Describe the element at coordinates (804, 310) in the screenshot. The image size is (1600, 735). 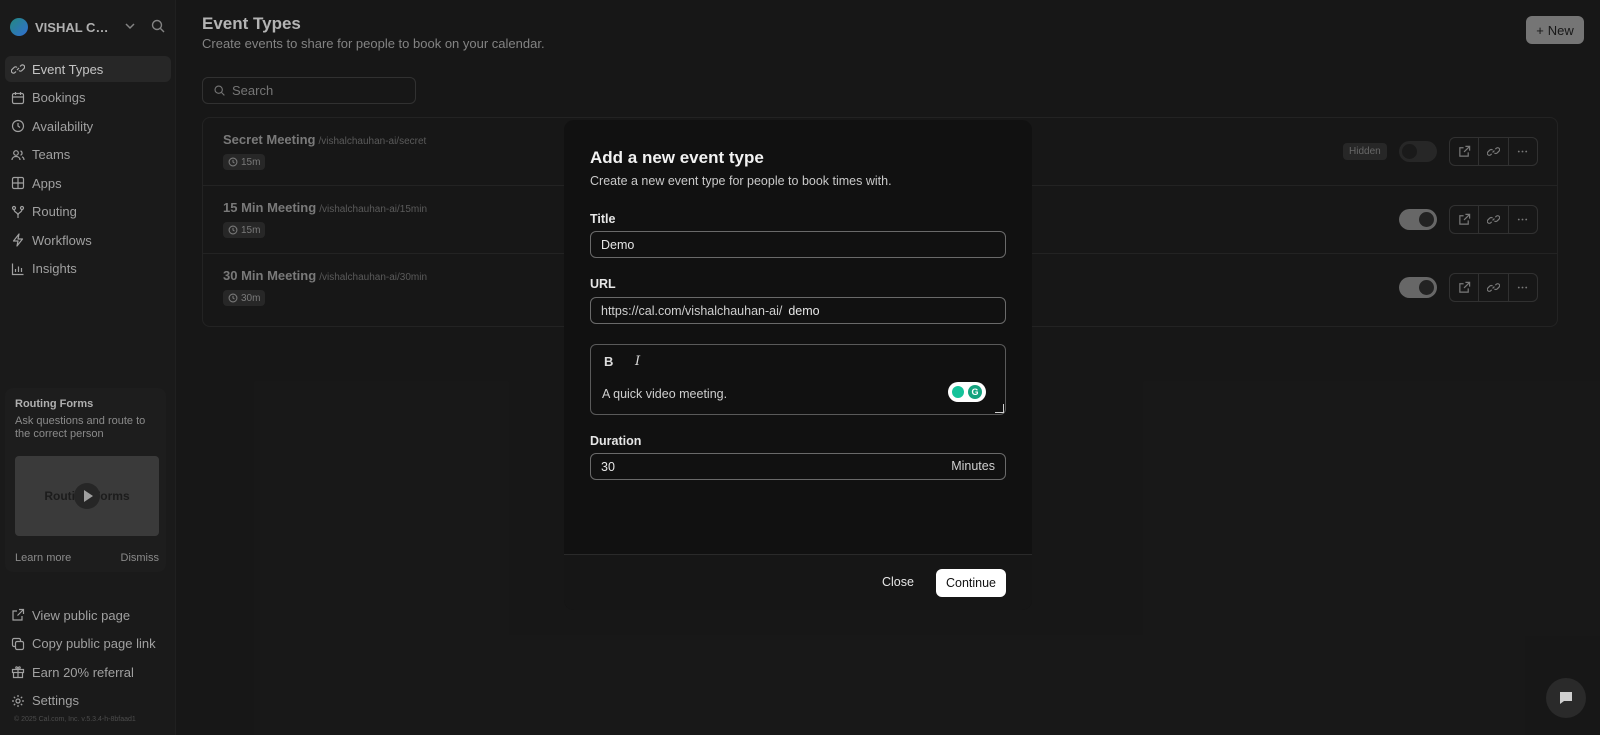
I see `url-slug-value: demo` at that location.